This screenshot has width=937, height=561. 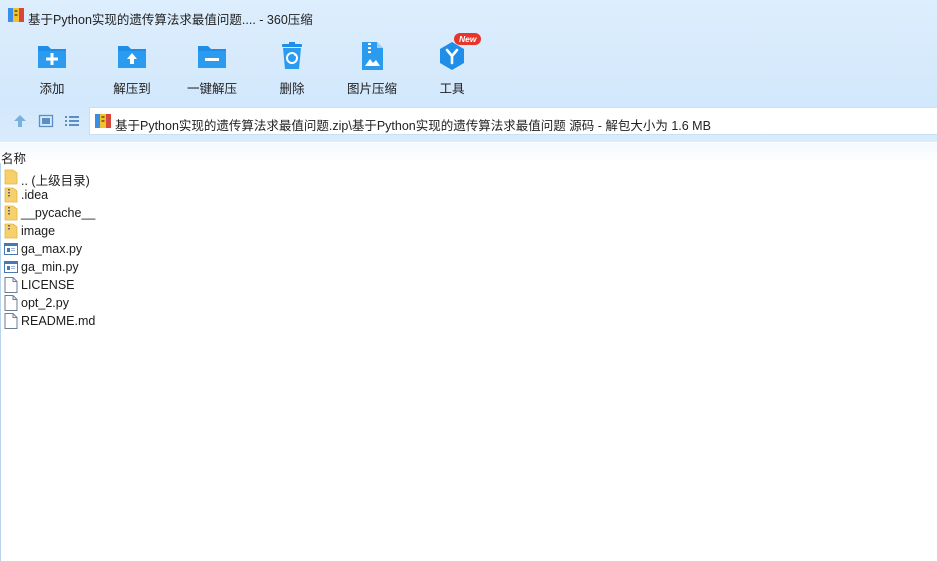 What do you see at coordinates (132, 57) in the screenshot?
I see `extract-to-icon` at bounding box center [132, 57].